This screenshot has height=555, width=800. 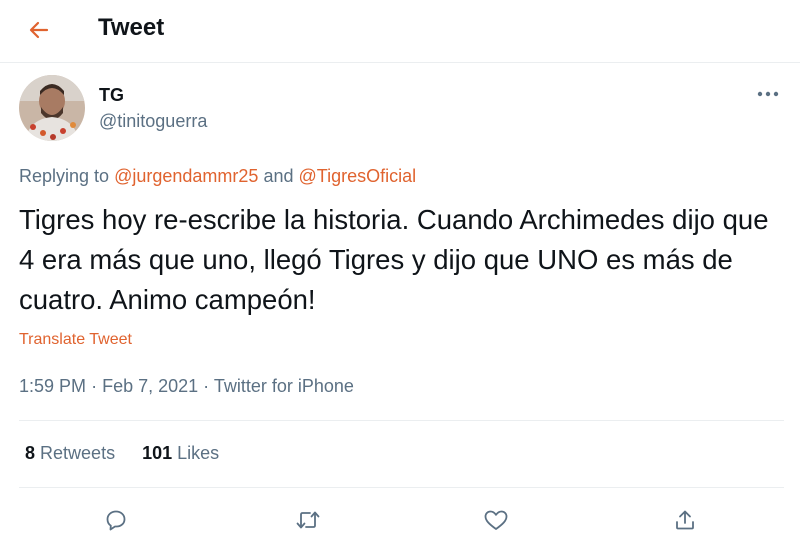 I want to click on likes-count: 101, so click(x=157, y=453).